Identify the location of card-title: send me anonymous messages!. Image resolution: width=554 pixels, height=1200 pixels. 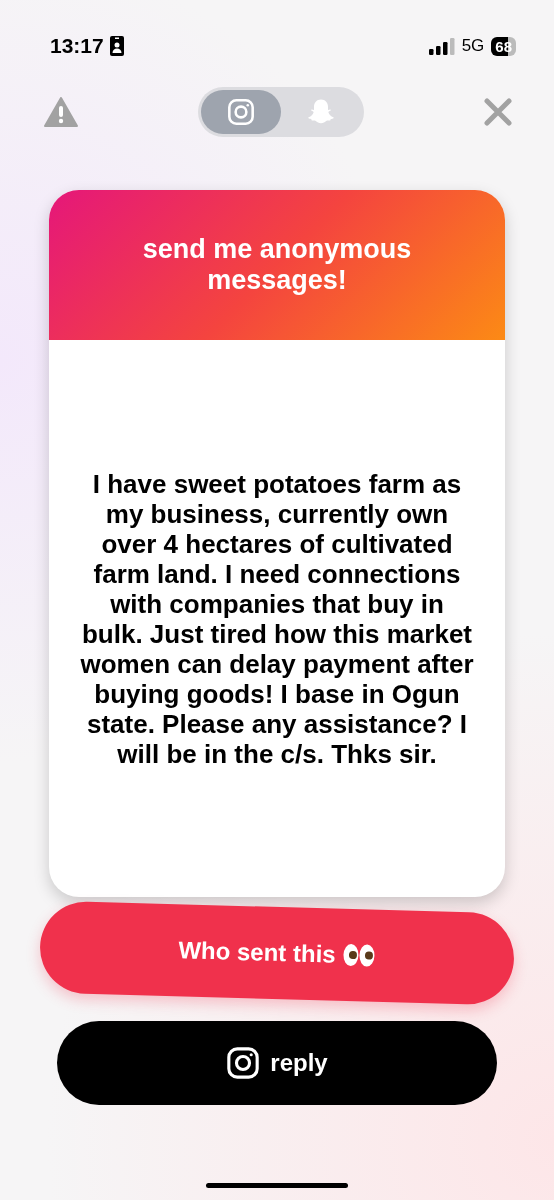
(277, 265).